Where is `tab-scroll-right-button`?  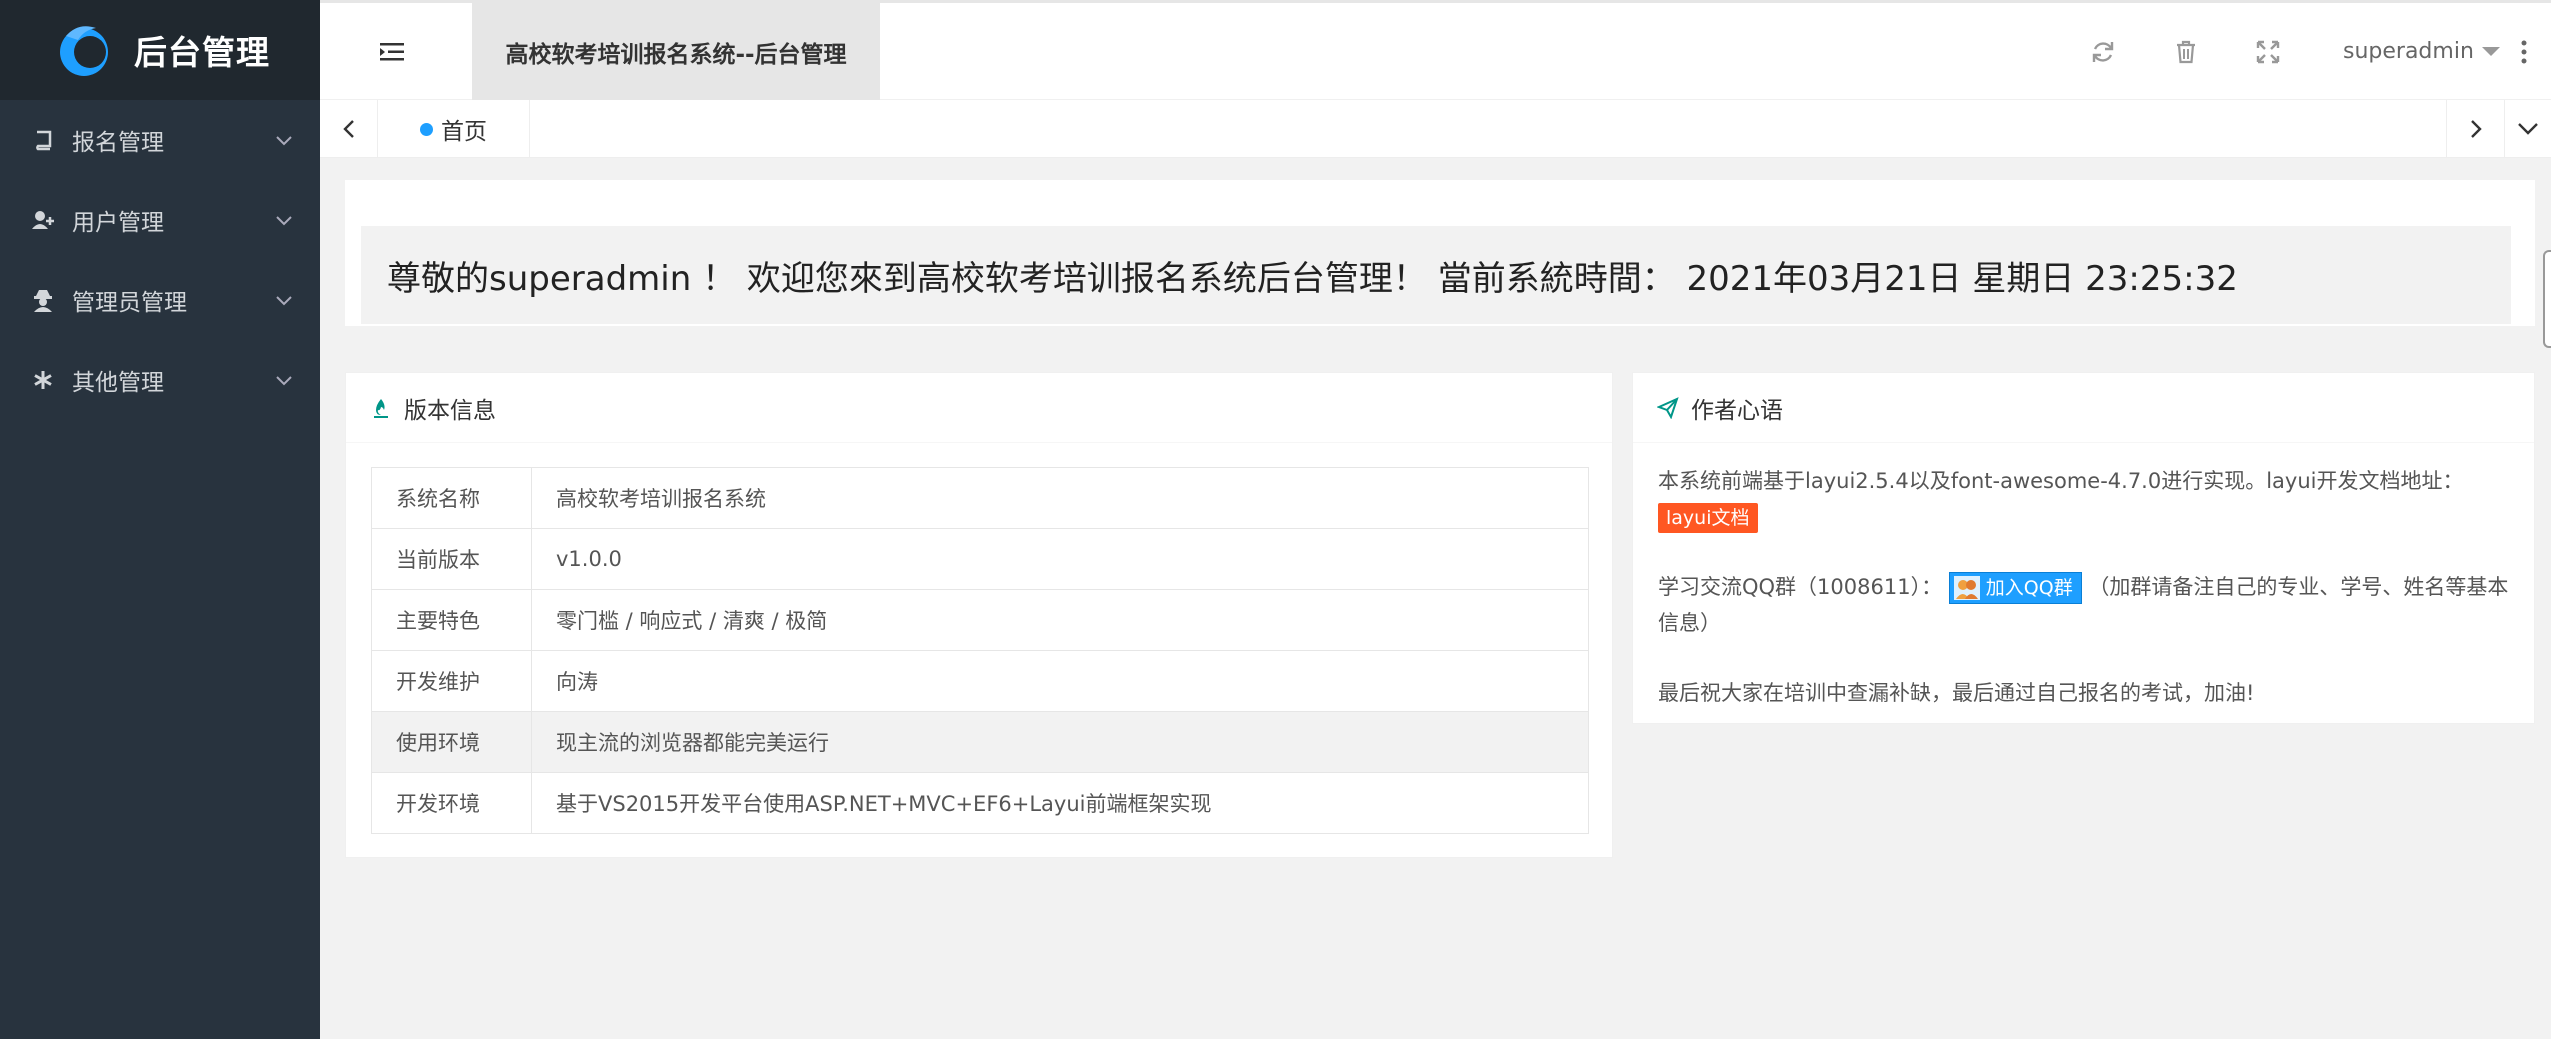
tab-scroll-right-button is located at coordinates (2475, 129).